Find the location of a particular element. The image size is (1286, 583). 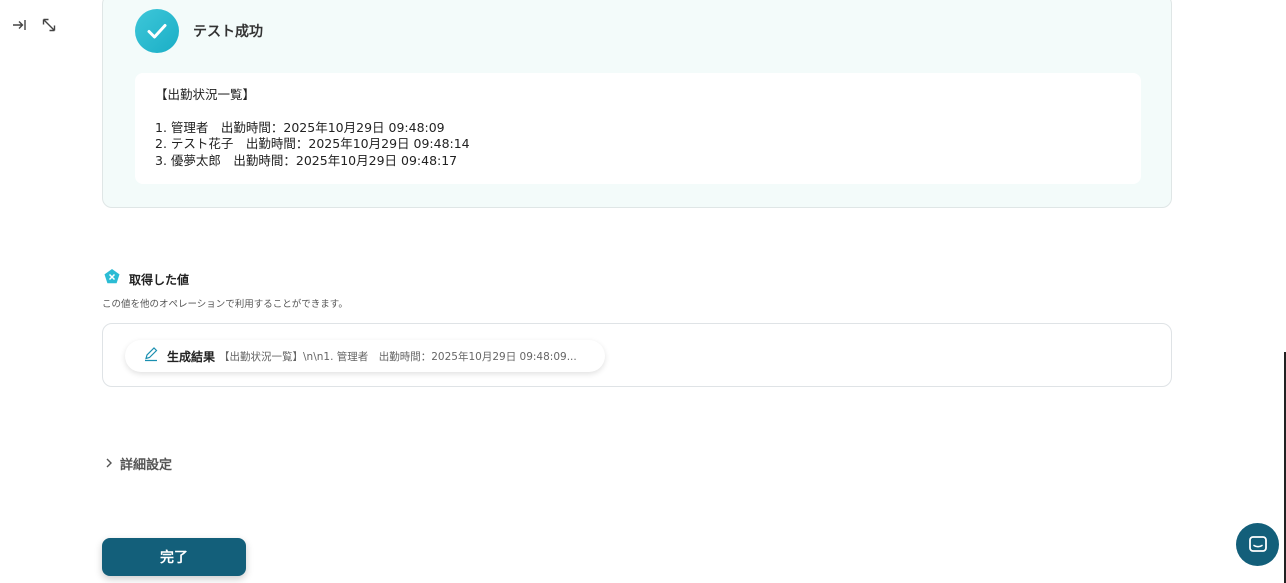

acquired-values-description: この値を他のオペレーションで利用することができます。 is located at coordinates (225, 304).